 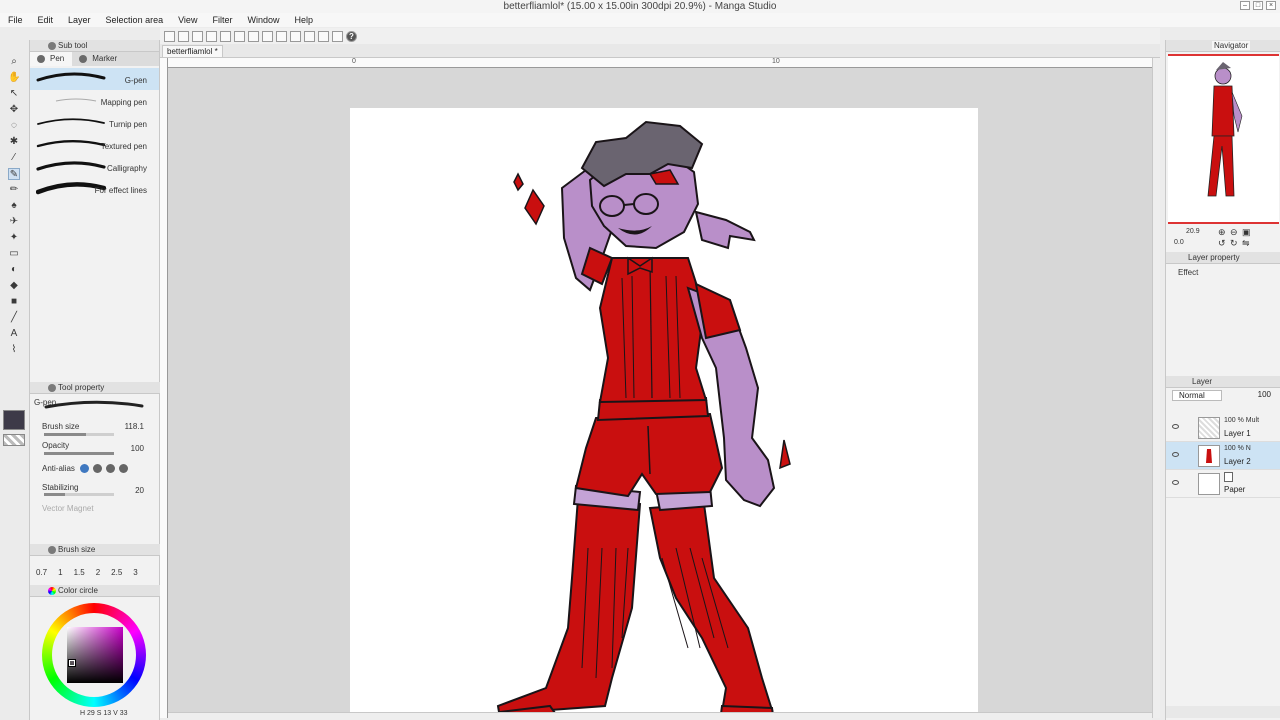 What do you see at coordinates (309, 36) in the screenshot?
I see `crop-icon` at bounding box center [309, 36].